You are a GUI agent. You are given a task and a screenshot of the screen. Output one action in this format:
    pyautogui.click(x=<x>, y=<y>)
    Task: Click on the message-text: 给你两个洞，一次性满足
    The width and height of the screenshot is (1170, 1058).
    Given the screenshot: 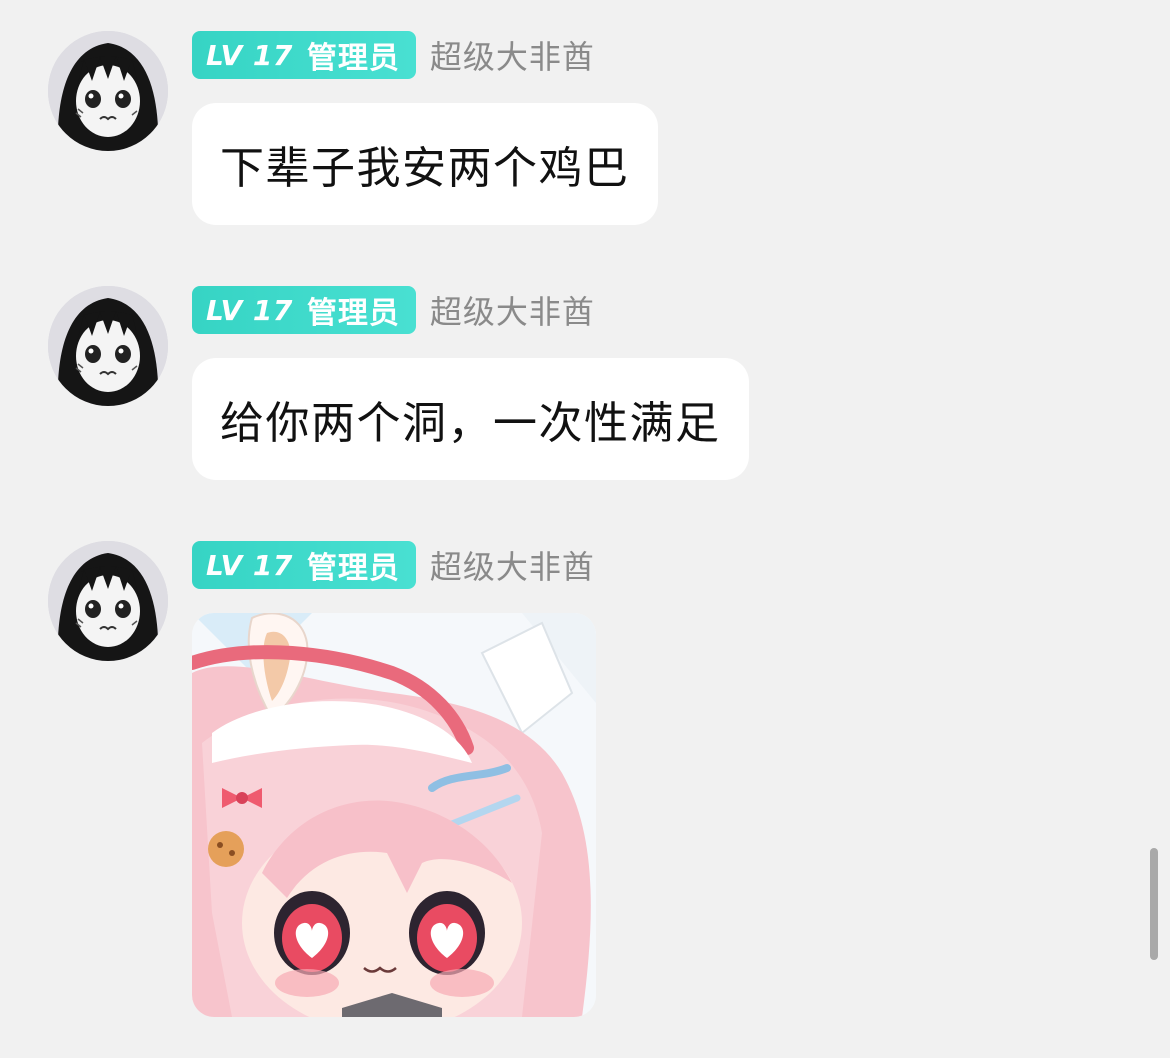 What is the action you would take?
    pyautogui.click(x=470, y=423)
    